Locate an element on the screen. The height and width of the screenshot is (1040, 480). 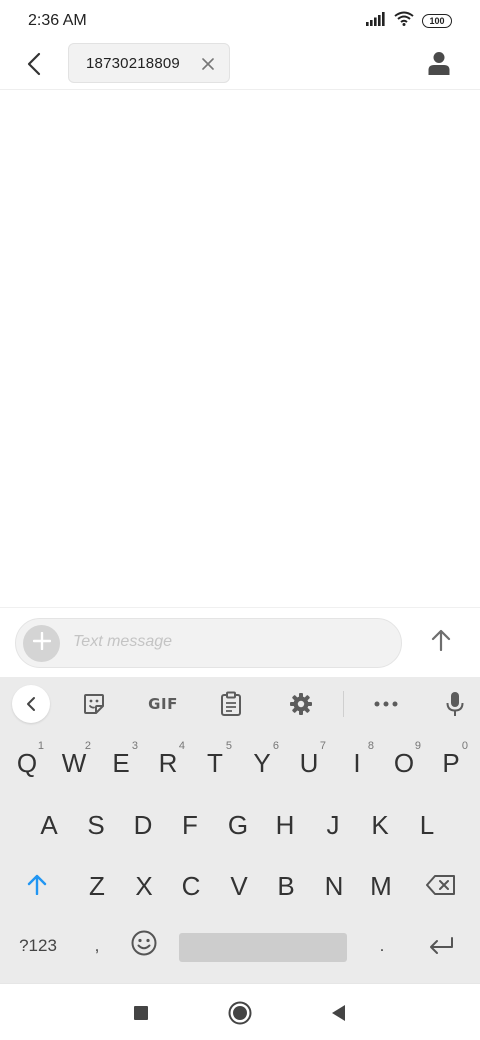
key-z: Z is located at coordinates (97, 886).